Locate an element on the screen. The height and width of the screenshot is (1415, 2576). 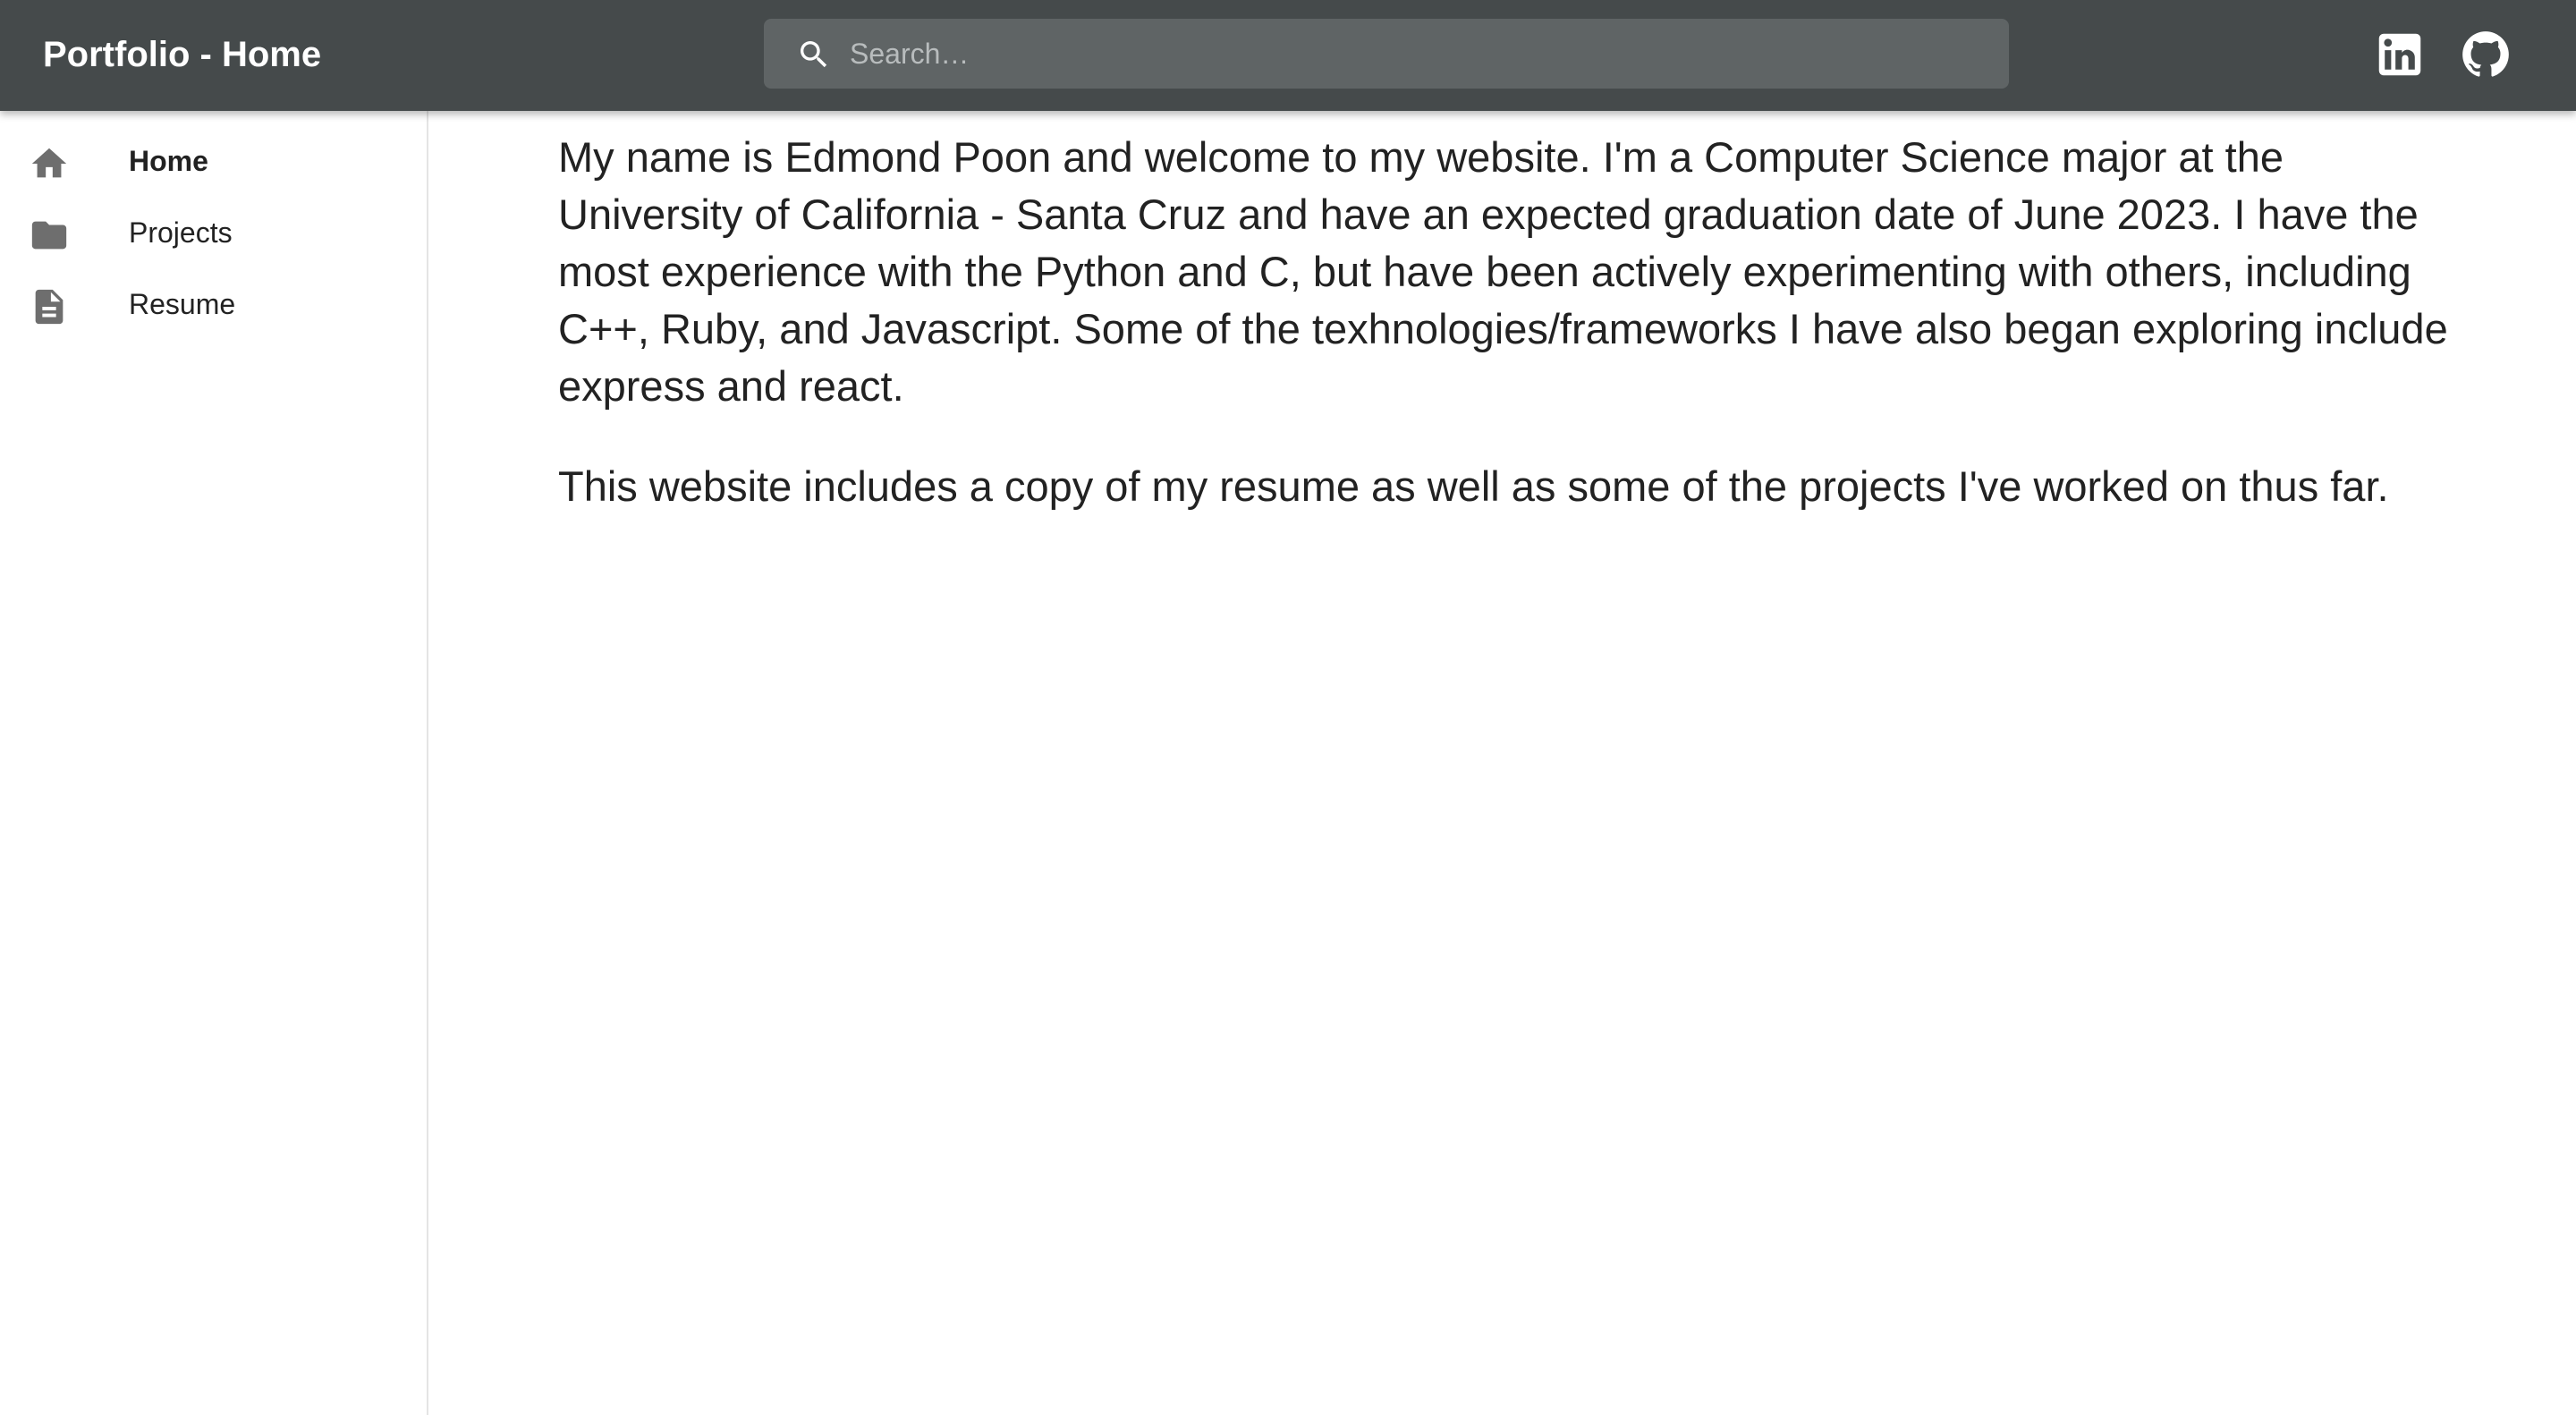
github-link is located at coordinates (2485, 55).